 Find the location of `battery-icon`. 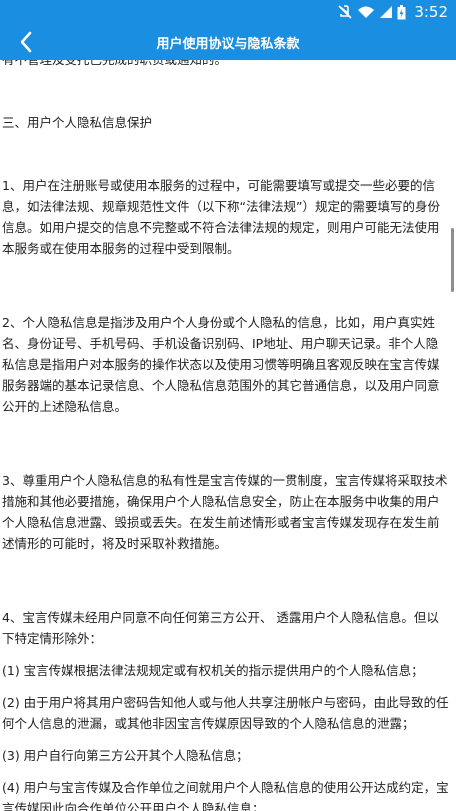

battery-icon is located at coordinates (401, 12).